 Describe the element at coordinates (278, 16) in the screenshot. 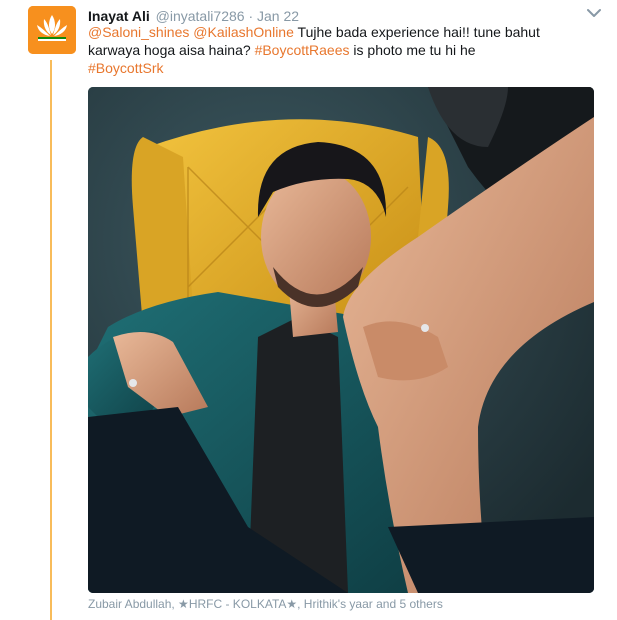

I see `timestamp: Jan 22` at that location.